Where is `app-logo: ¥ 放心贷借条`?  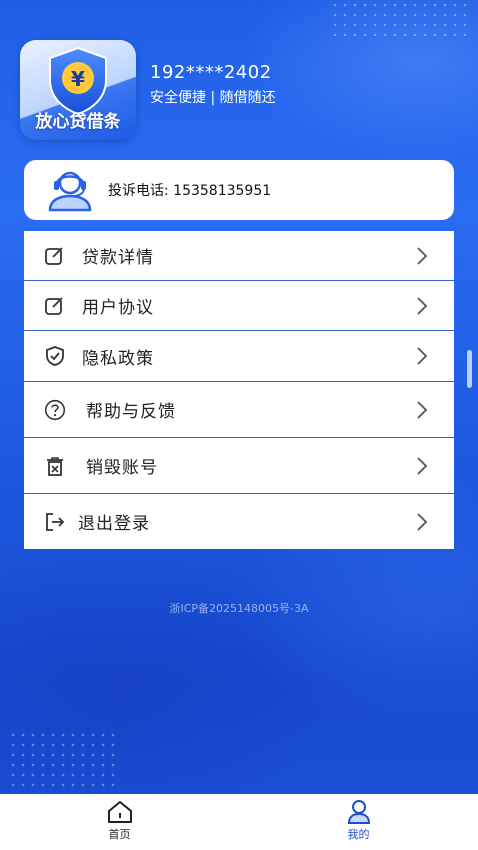 app-logo: ¥ 放心贷借条 is located at coordinates (78, 90).